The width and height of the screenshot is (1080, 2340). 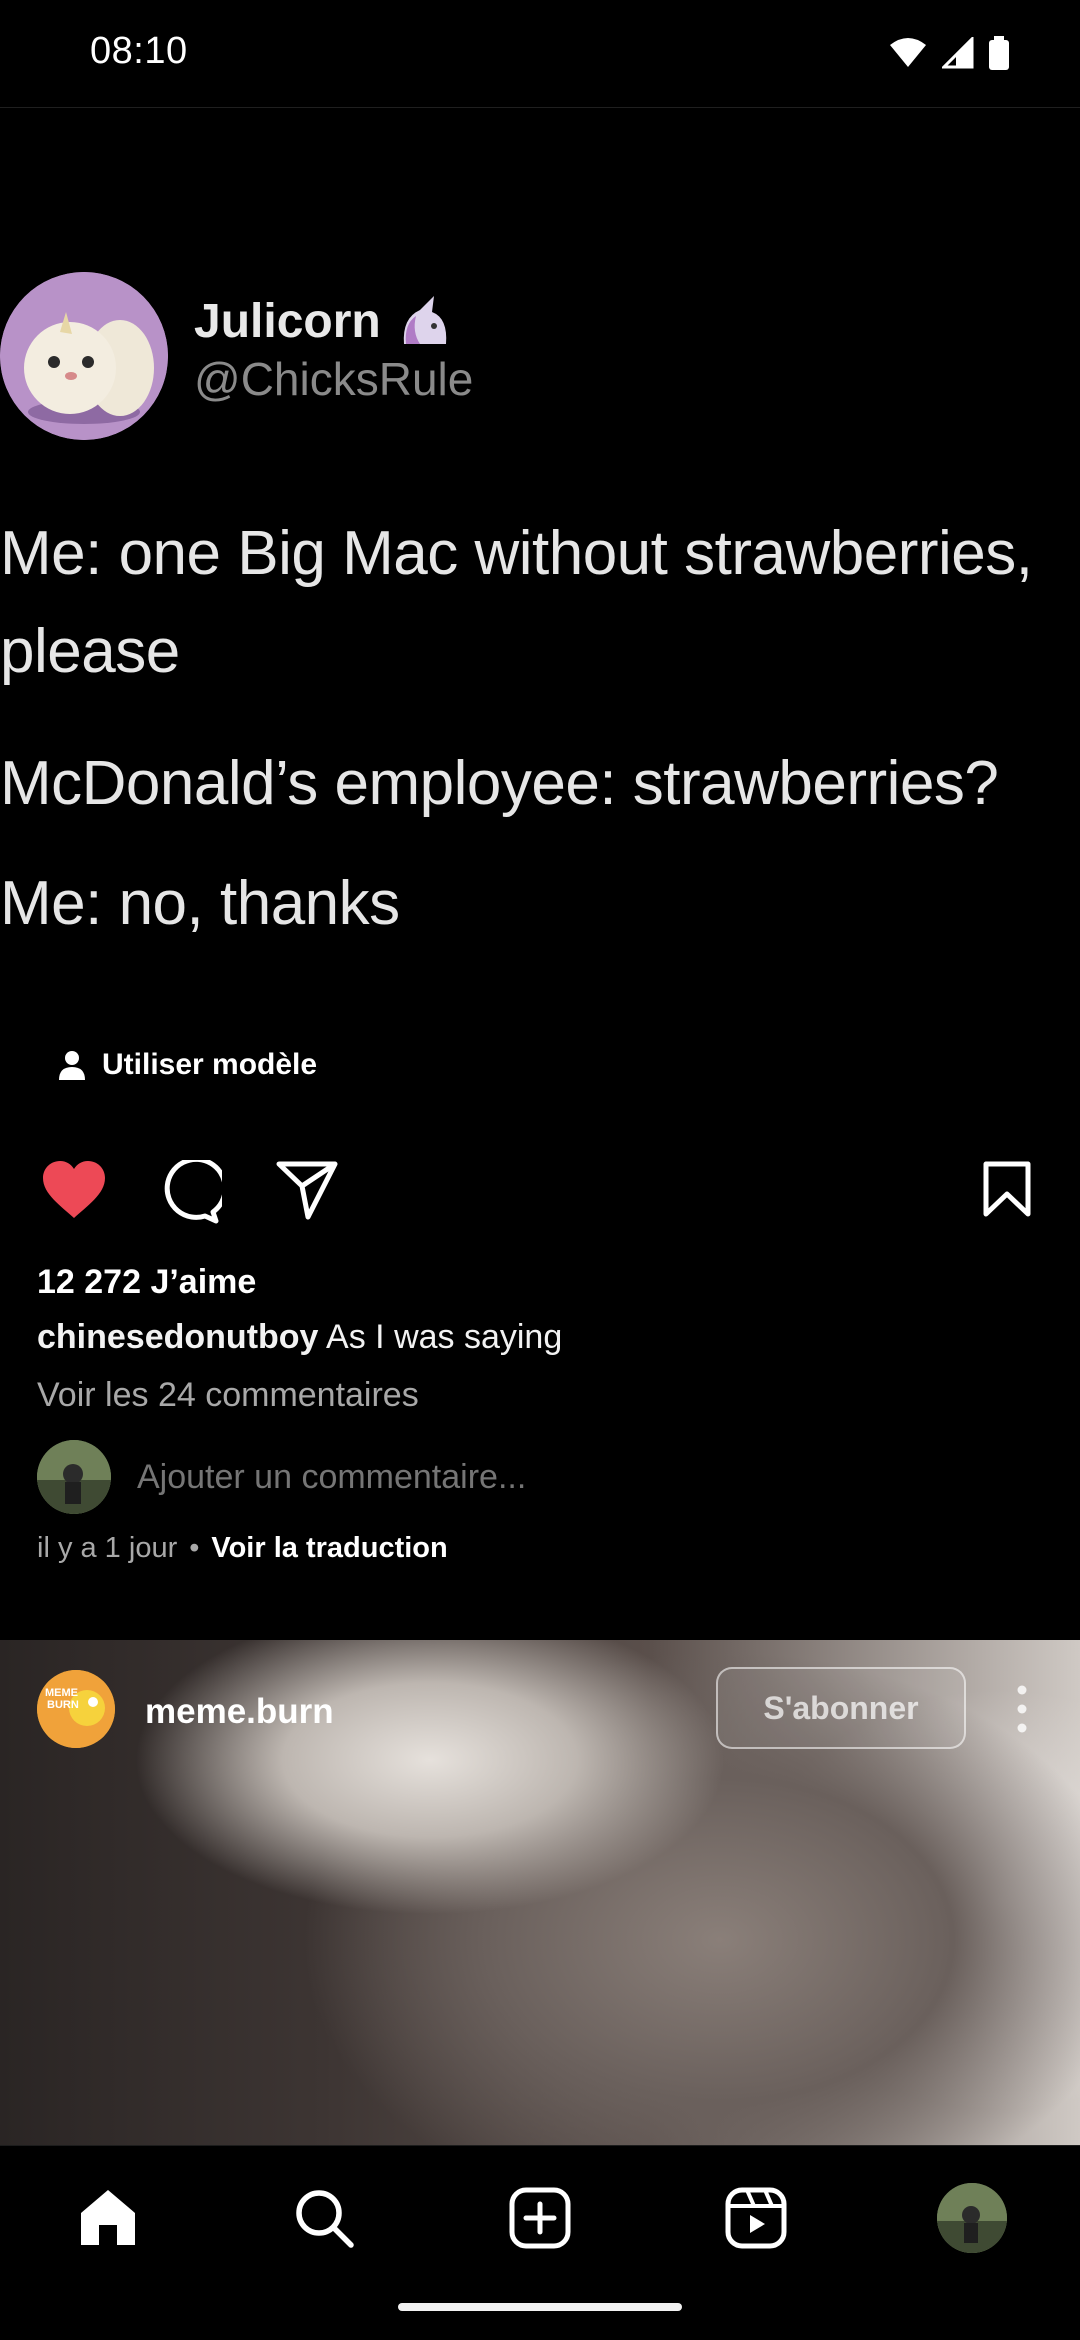 I want to click on follow-button: S'abonner, so click(x=841, y=1708).